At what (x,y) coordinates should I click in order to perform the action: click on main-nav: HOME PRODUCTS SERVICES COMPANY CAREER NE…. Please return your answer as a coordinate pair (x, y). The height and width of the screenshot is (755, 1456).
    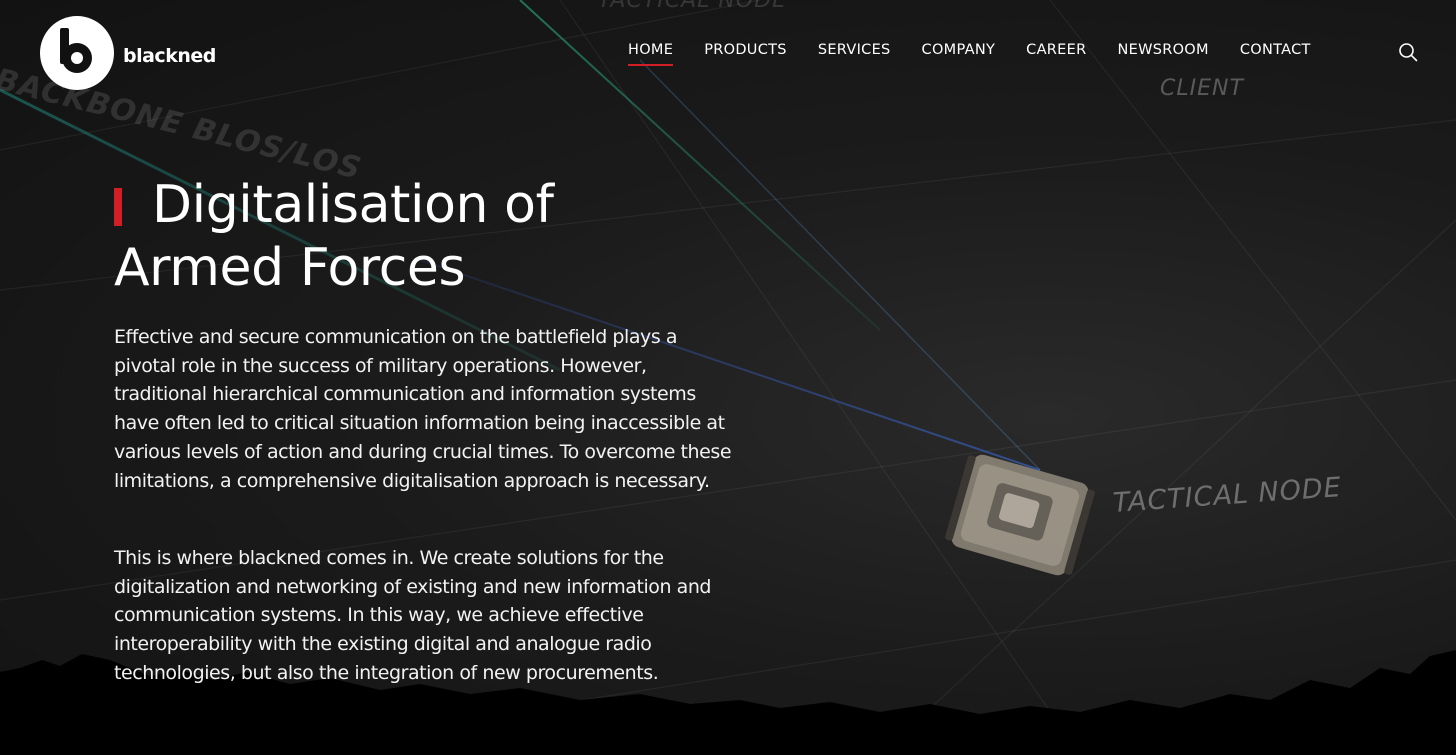
    Looking at the image, I should click on (985, 54).